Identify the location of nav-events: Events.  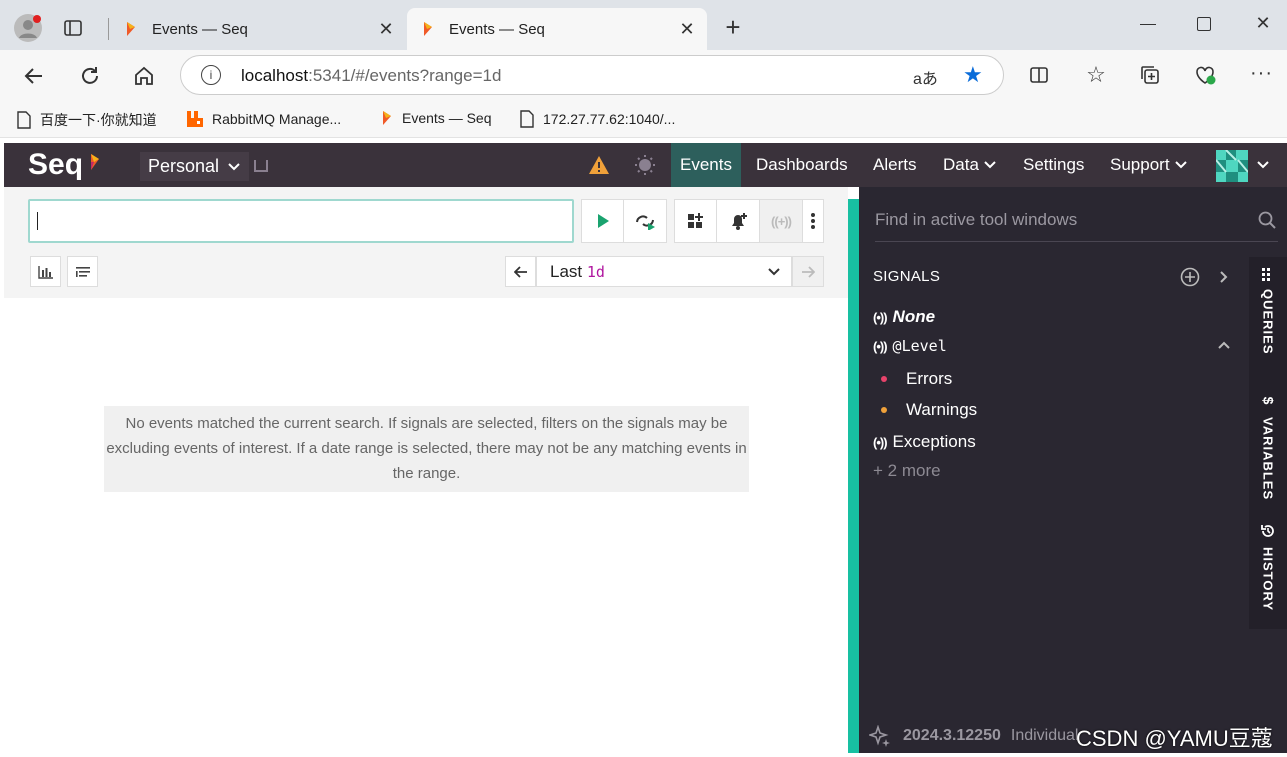
(706, 165).